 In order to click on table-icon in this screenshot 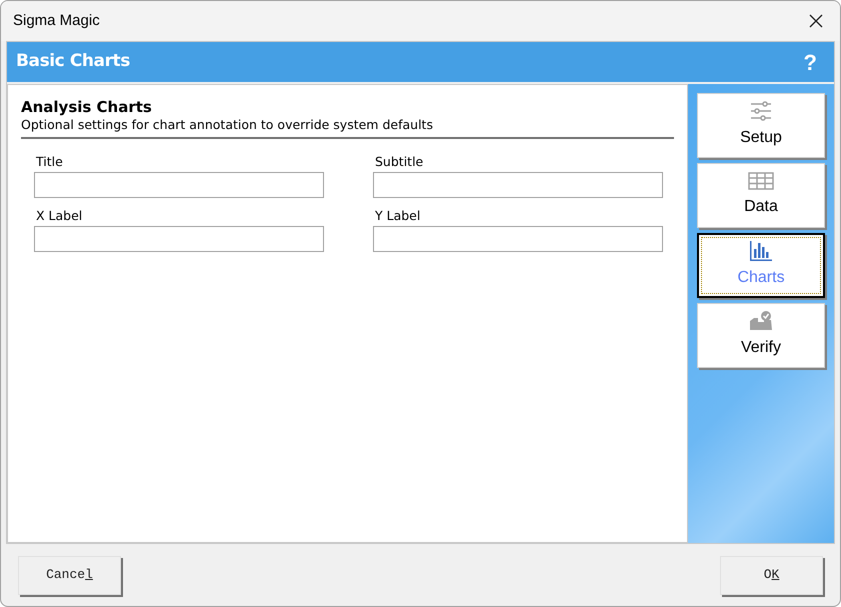, I will do `click(761, 181)`.